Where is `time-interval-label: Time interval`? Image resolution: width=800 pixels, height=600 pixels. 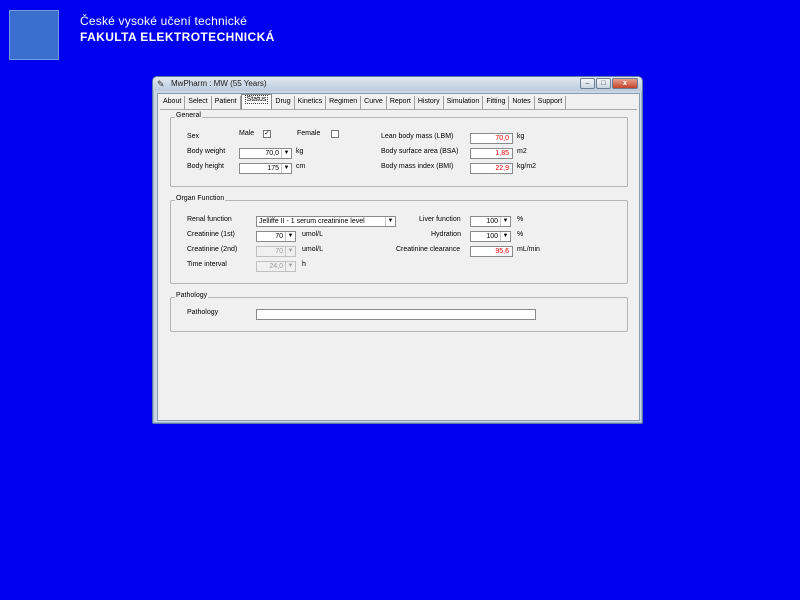
time-interval-label: Time interval is located at coordinates (207, 264).